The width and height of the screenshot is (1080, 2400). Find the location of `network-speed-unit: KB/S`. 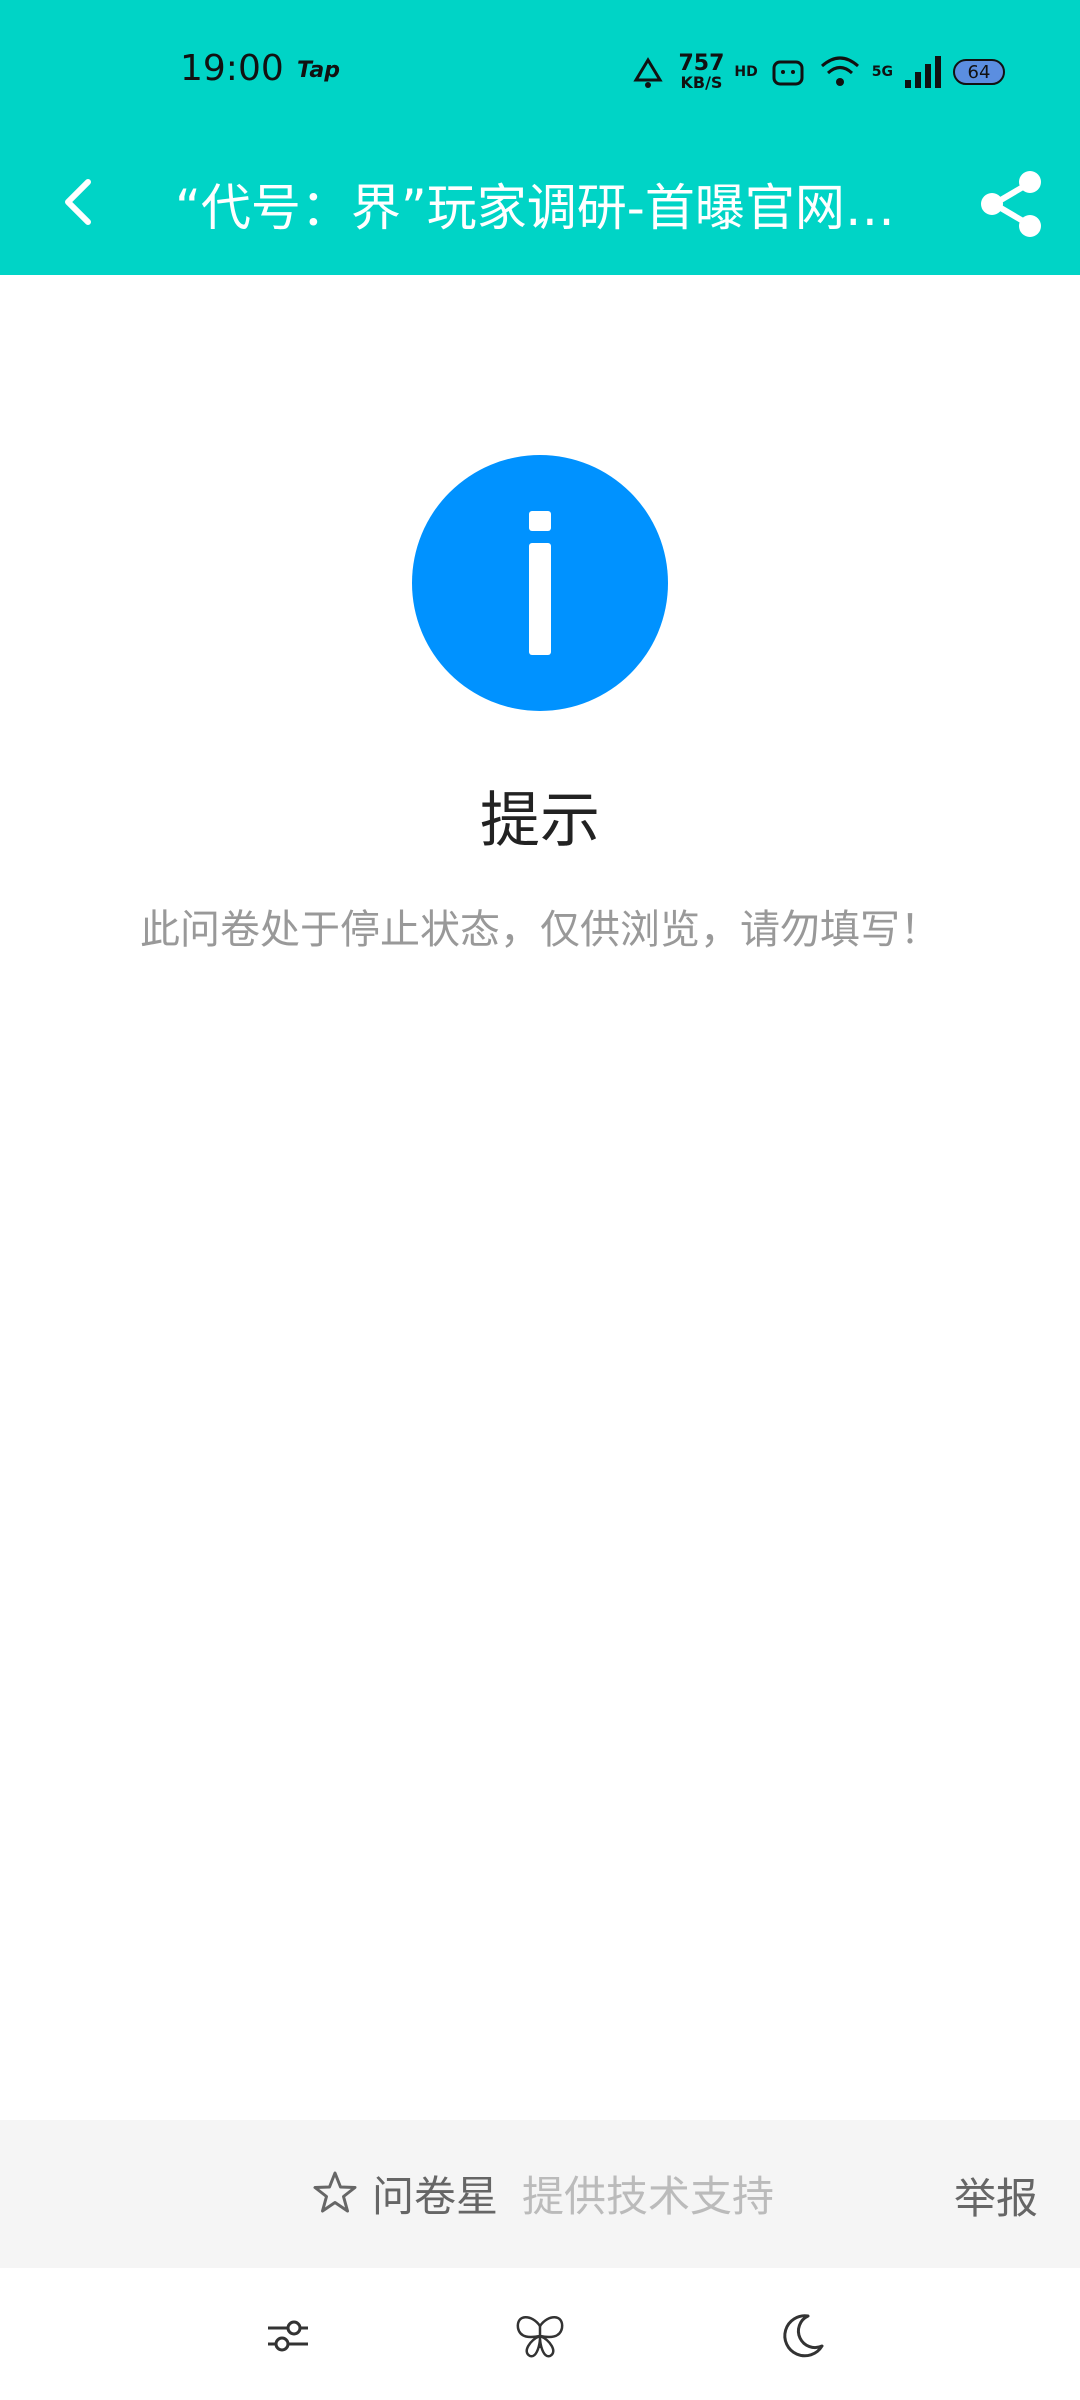

network-speed-unit: KB/S is located at coordinates (701, 82).